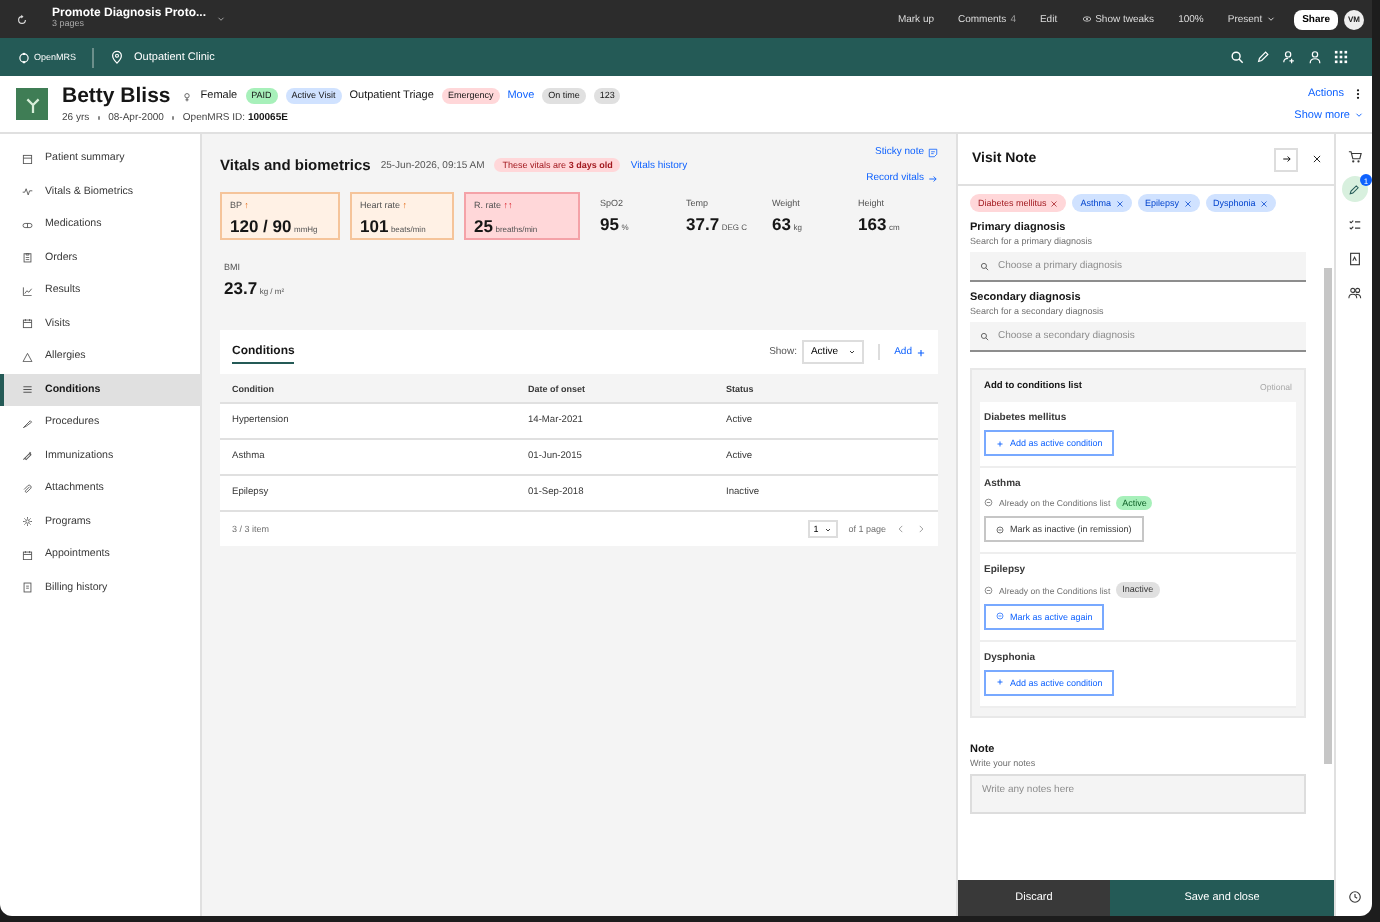 The height and width of the screenshot is (922, 1380). I want to click on chart-icon, so click(27, 290).